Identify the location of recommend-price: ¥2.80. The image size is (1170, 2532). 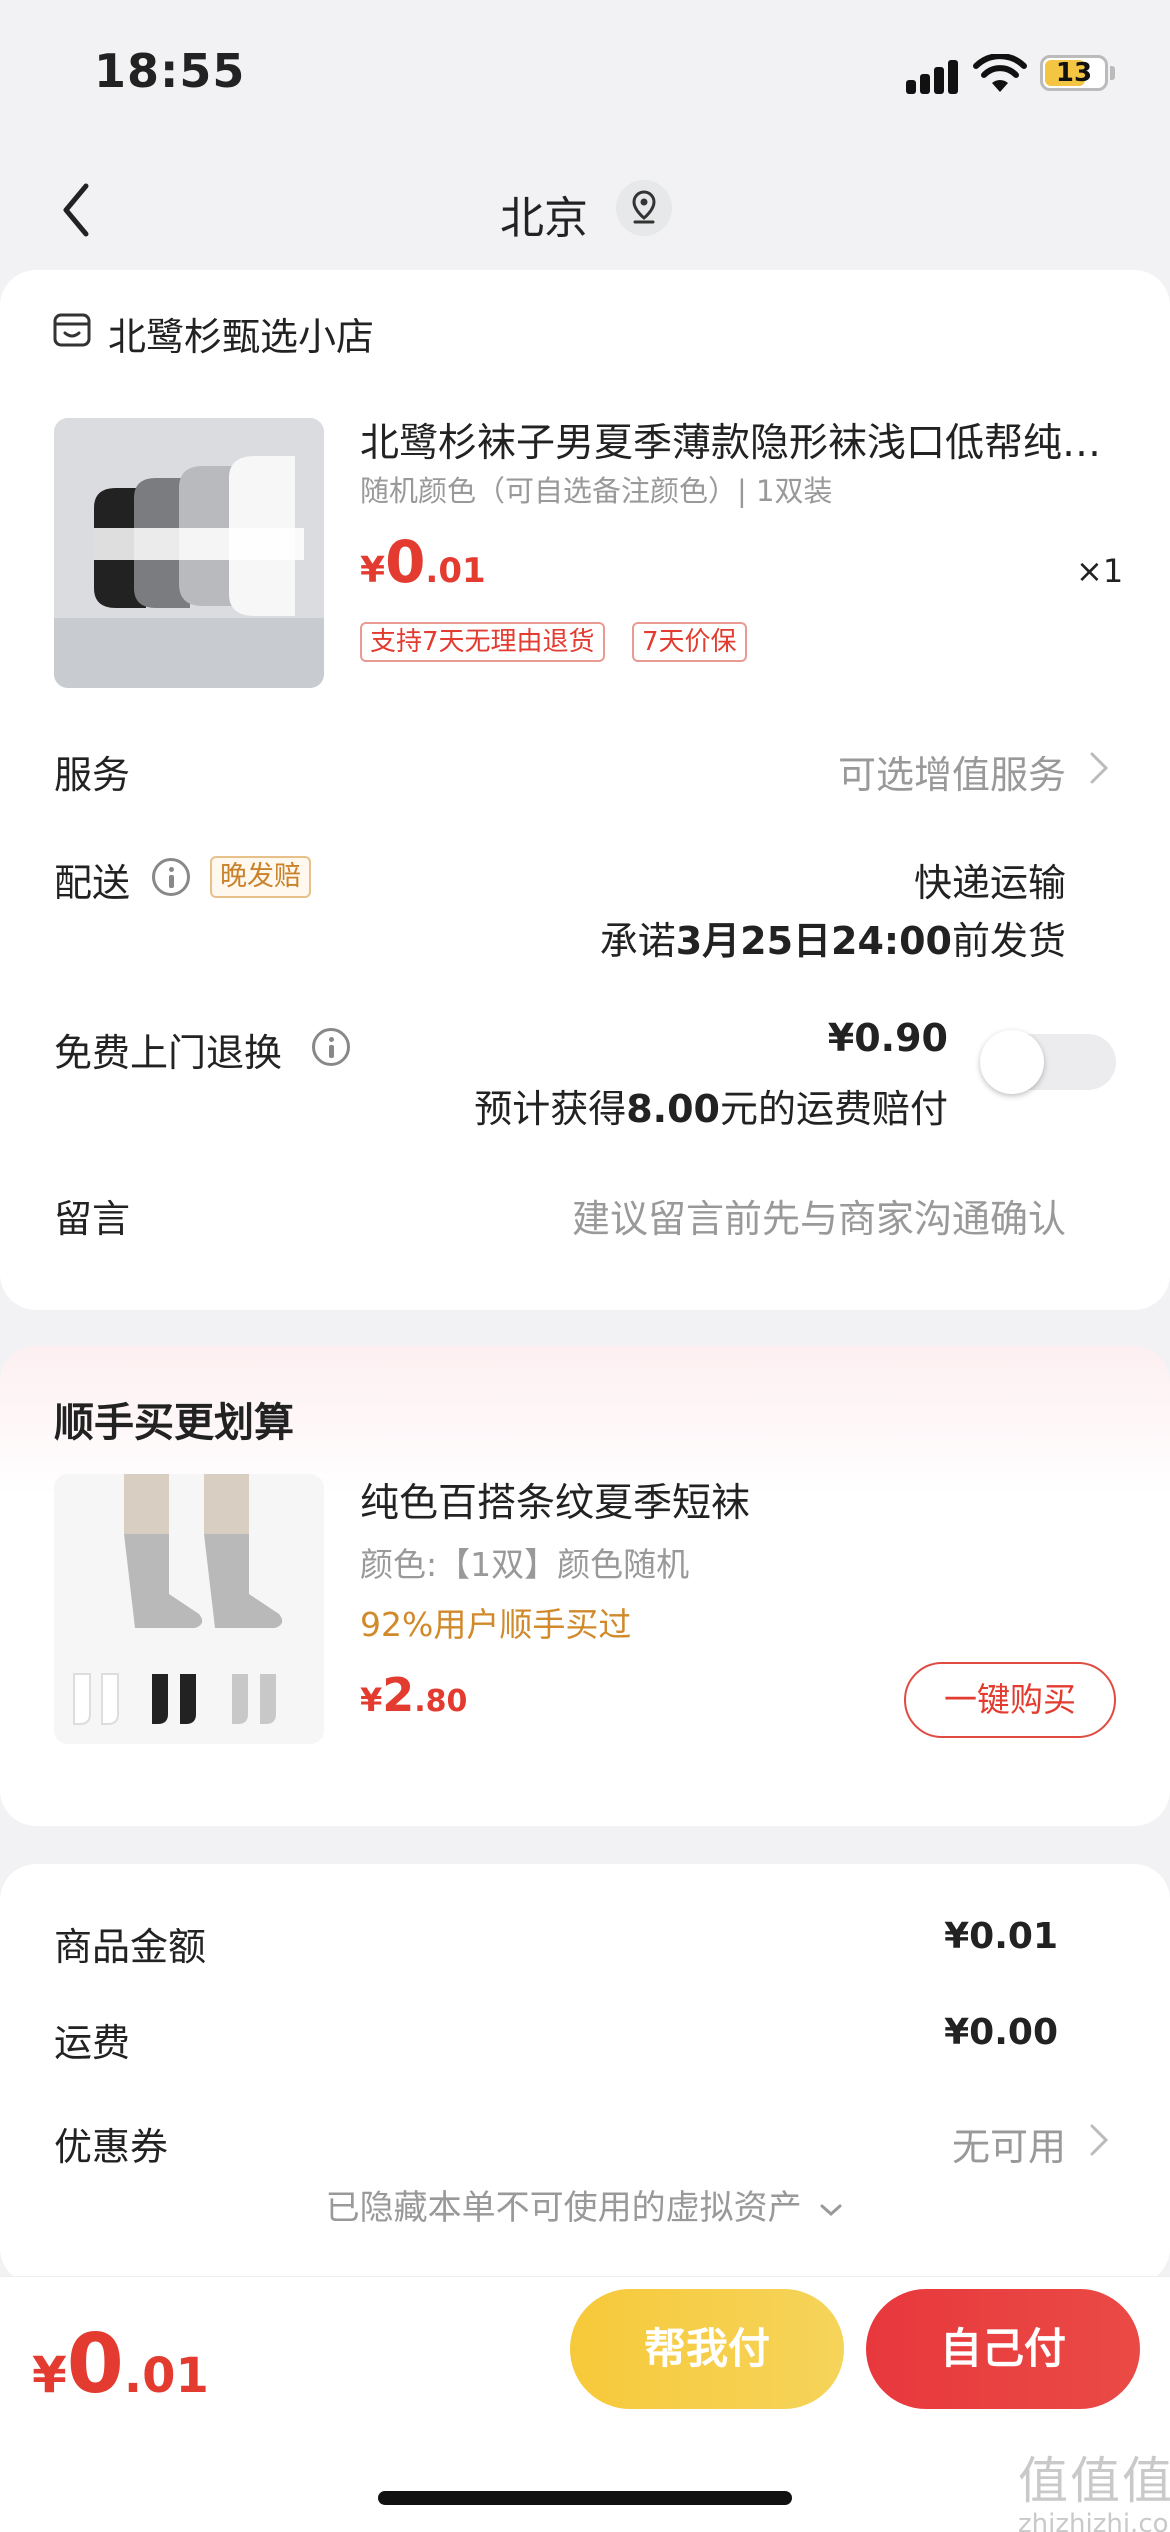
(413, 1695).